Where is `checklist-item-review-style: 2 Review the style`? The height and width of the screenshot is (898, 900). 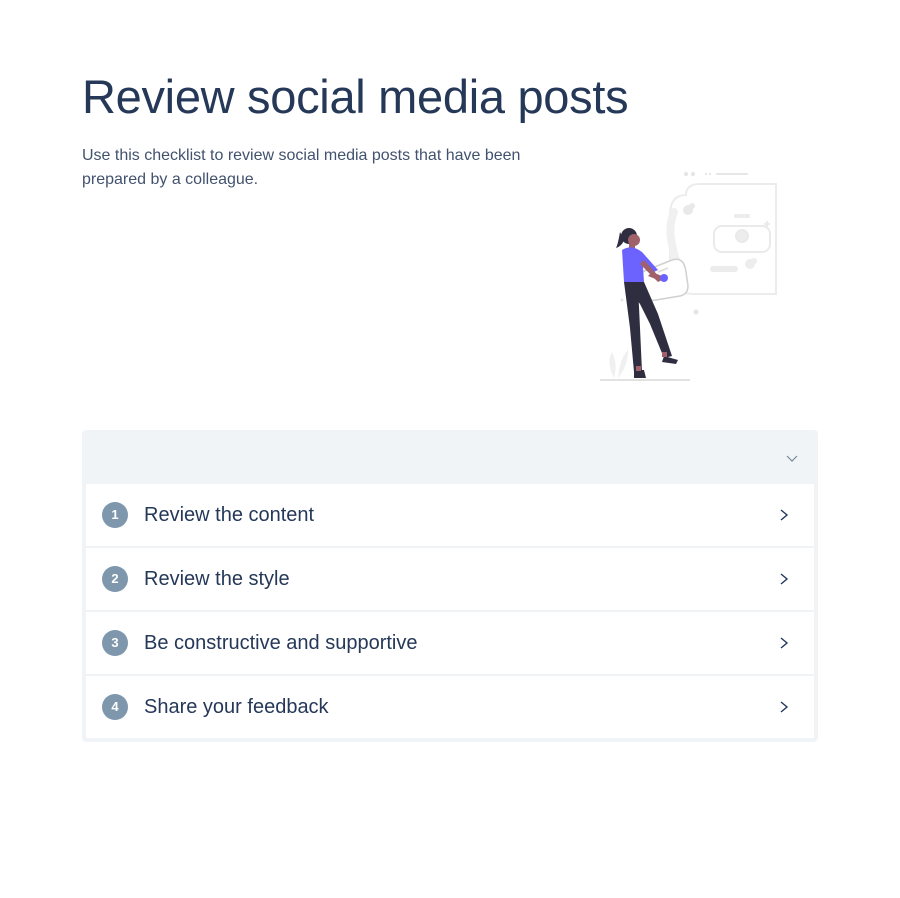 checklist-item-review-style: 2 Review the style is located at coordinates (450, 579).